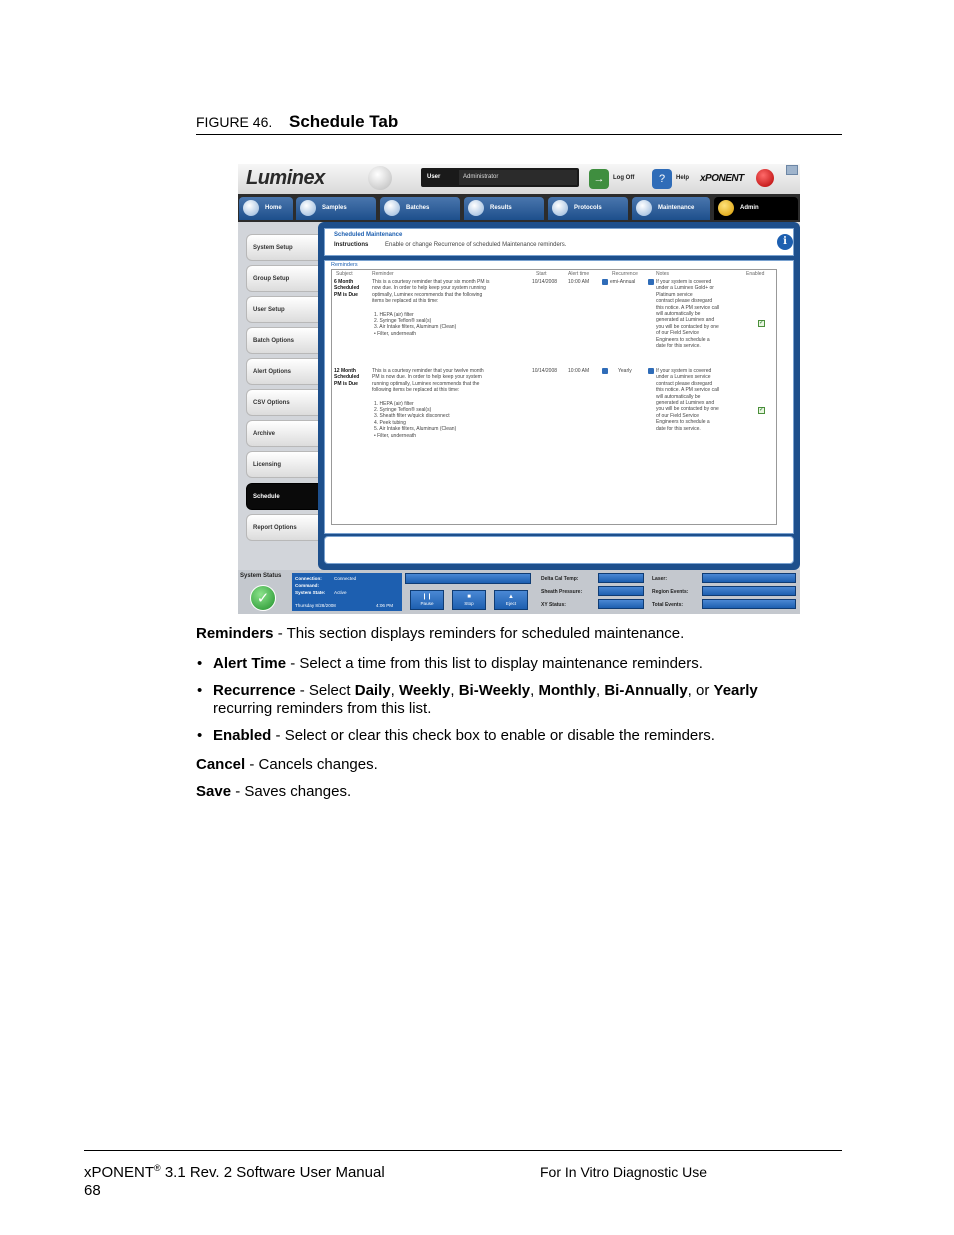  I want to click on button-label: Eject, so click(511, 603).